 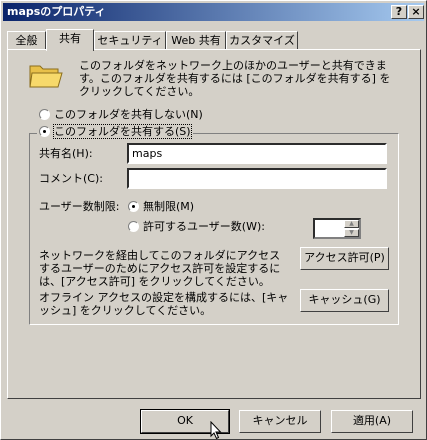 I want to click on unlimited-radio, so click(x=133, y=206).